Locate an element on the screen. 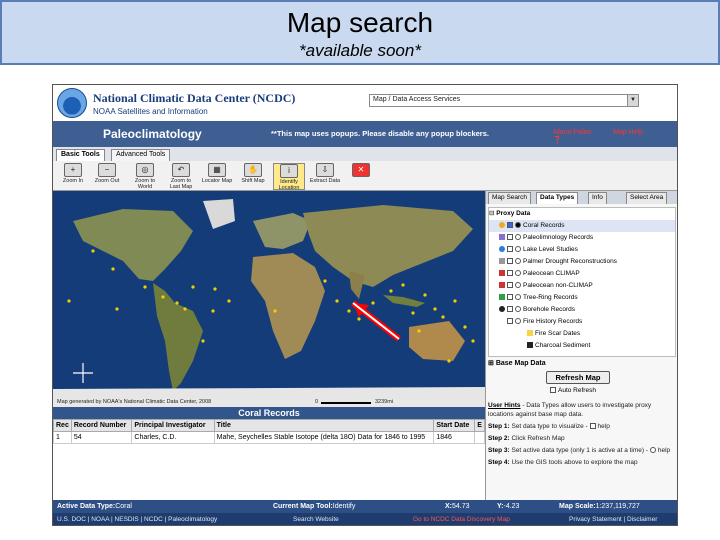 The image size is (720, 540). column-header: Start Date is located at coordinates (454, 425).